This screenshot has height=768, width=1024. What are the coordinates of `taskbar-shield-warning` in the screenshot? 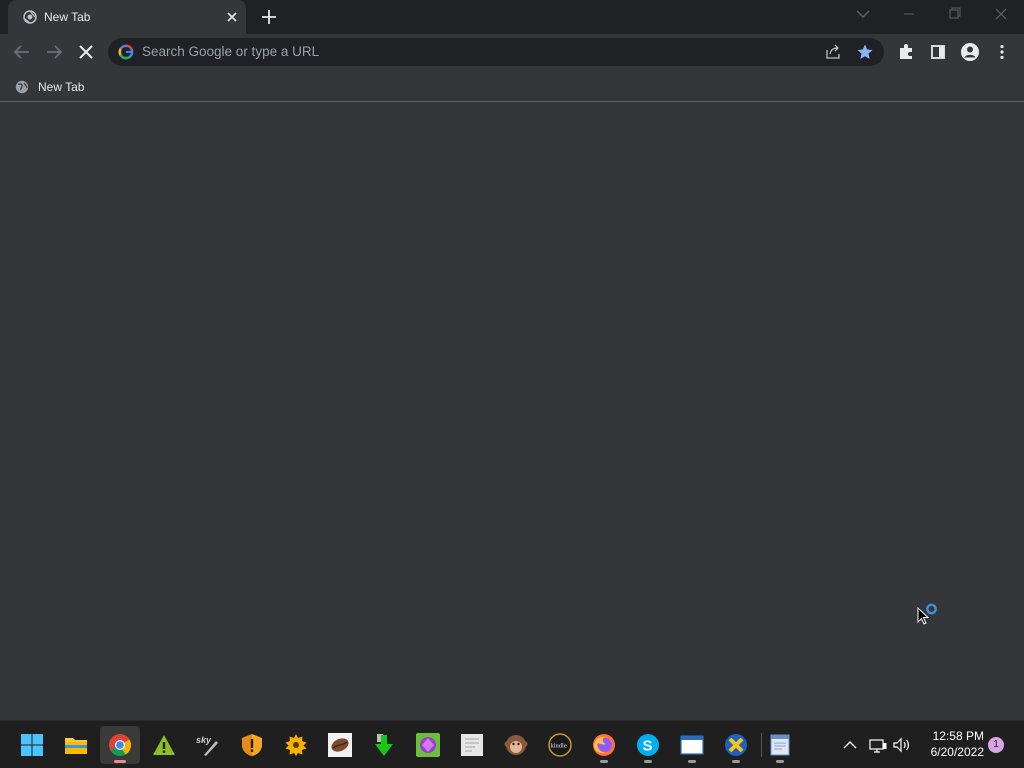 It's located at (252, 745).